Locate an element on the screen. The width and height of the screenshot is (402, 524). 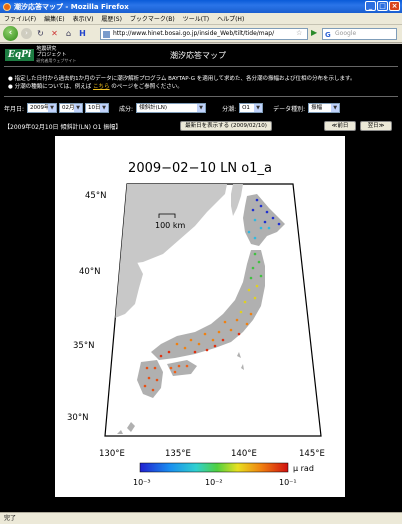
hinet-icon: H is located at coordinates (82, 33).